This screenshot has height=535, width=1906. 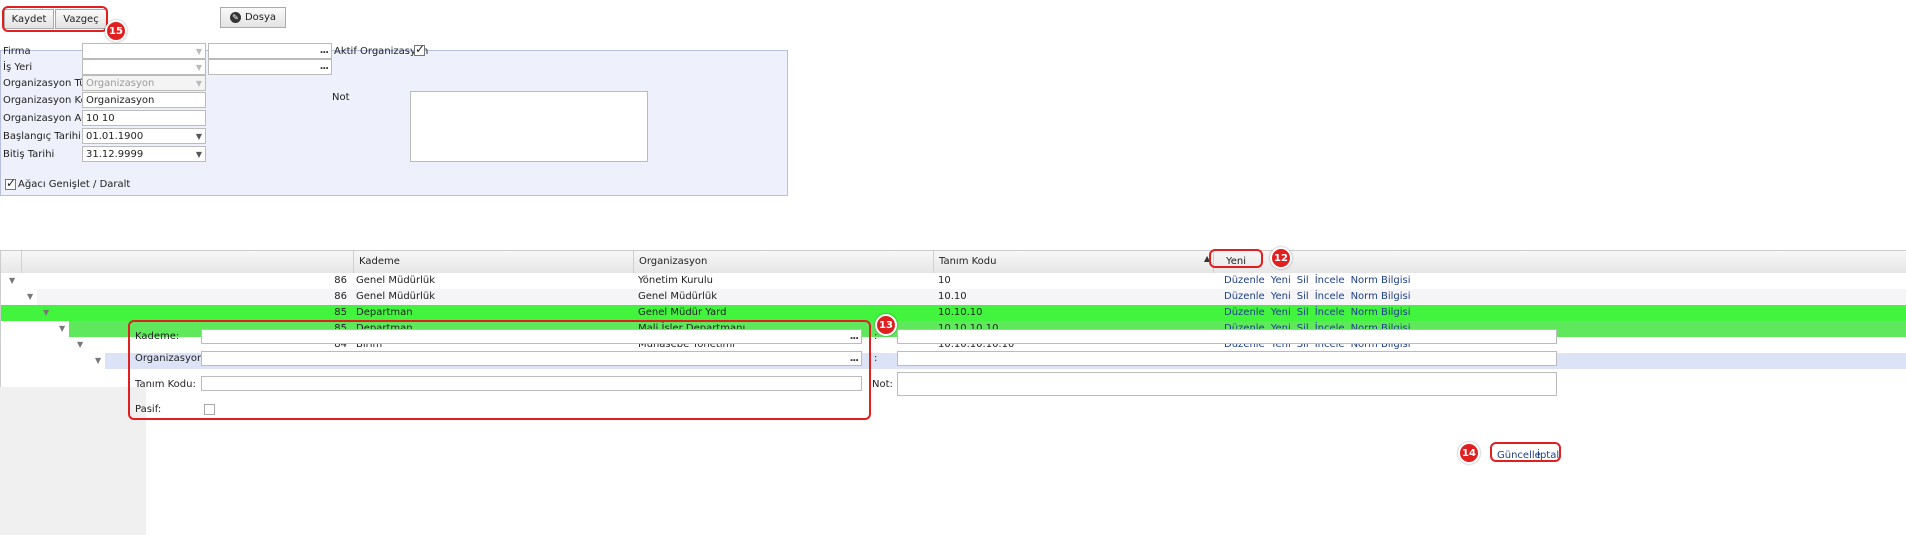 What do you see at coordinates (1525, 452) in the screenshot?
I see `actions-callout-box` at bounding box center [1525, 452].